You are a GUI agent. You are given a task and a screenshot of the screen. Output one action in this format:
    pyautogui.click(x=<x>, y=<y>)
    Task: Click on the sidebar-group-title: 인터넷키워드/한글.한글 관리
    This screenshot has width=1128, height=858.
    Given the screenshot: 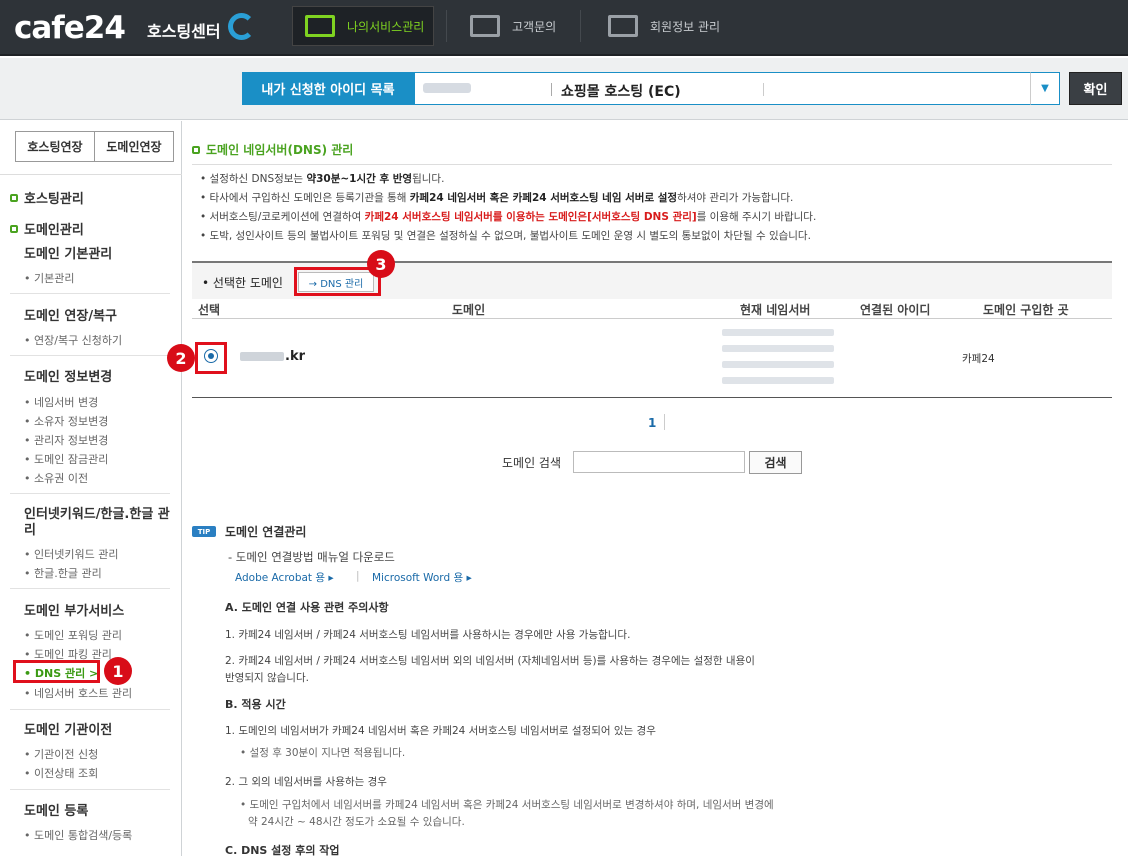 What is the action you would take?
    pyautogui.click(x=97, y=522)
    